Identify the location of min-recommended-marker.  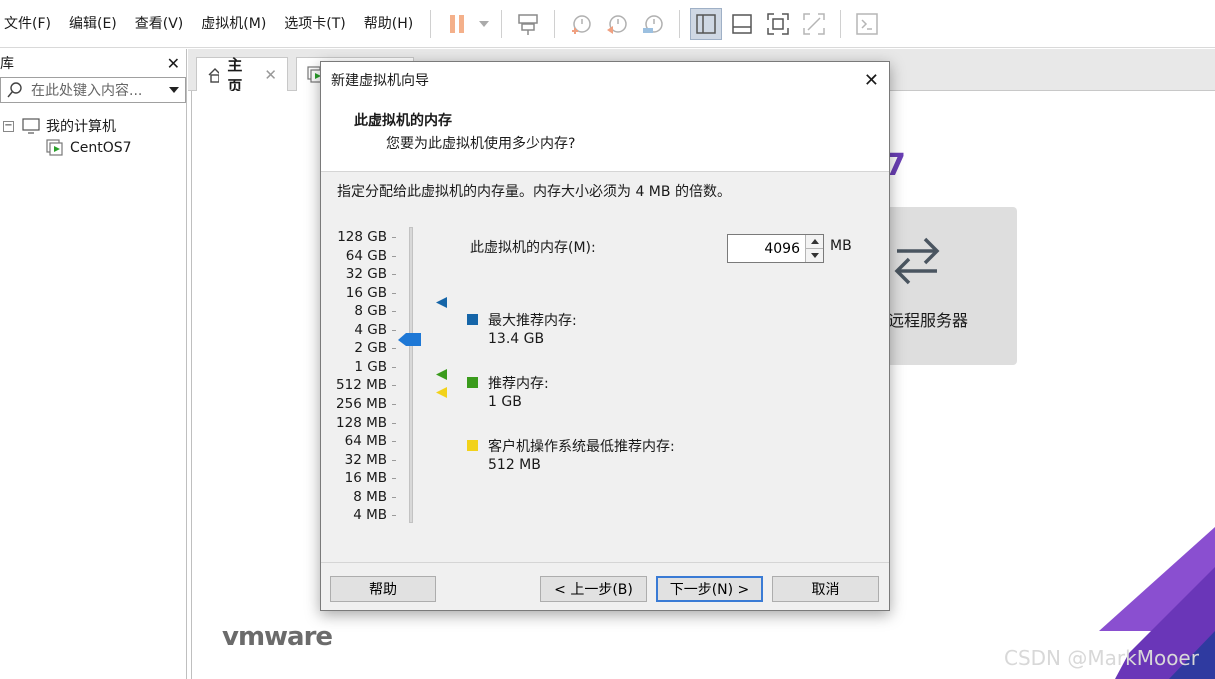
(441, 392).